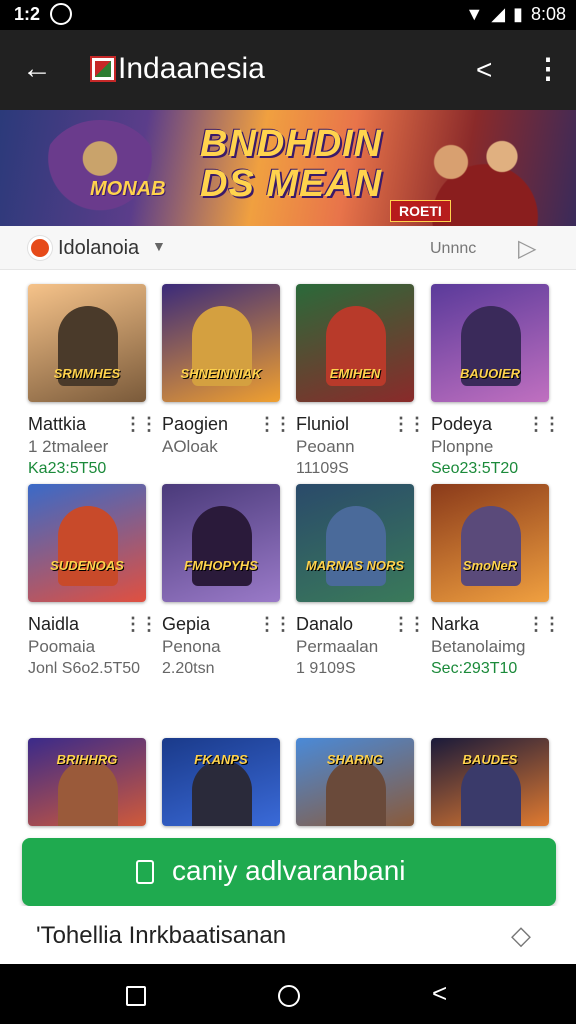 This screenshot has width=576, height=1024. What do you see at coordinates (484, 70) in the screenshot?
I see `share-icon: <` at bounding box center [484, 70].